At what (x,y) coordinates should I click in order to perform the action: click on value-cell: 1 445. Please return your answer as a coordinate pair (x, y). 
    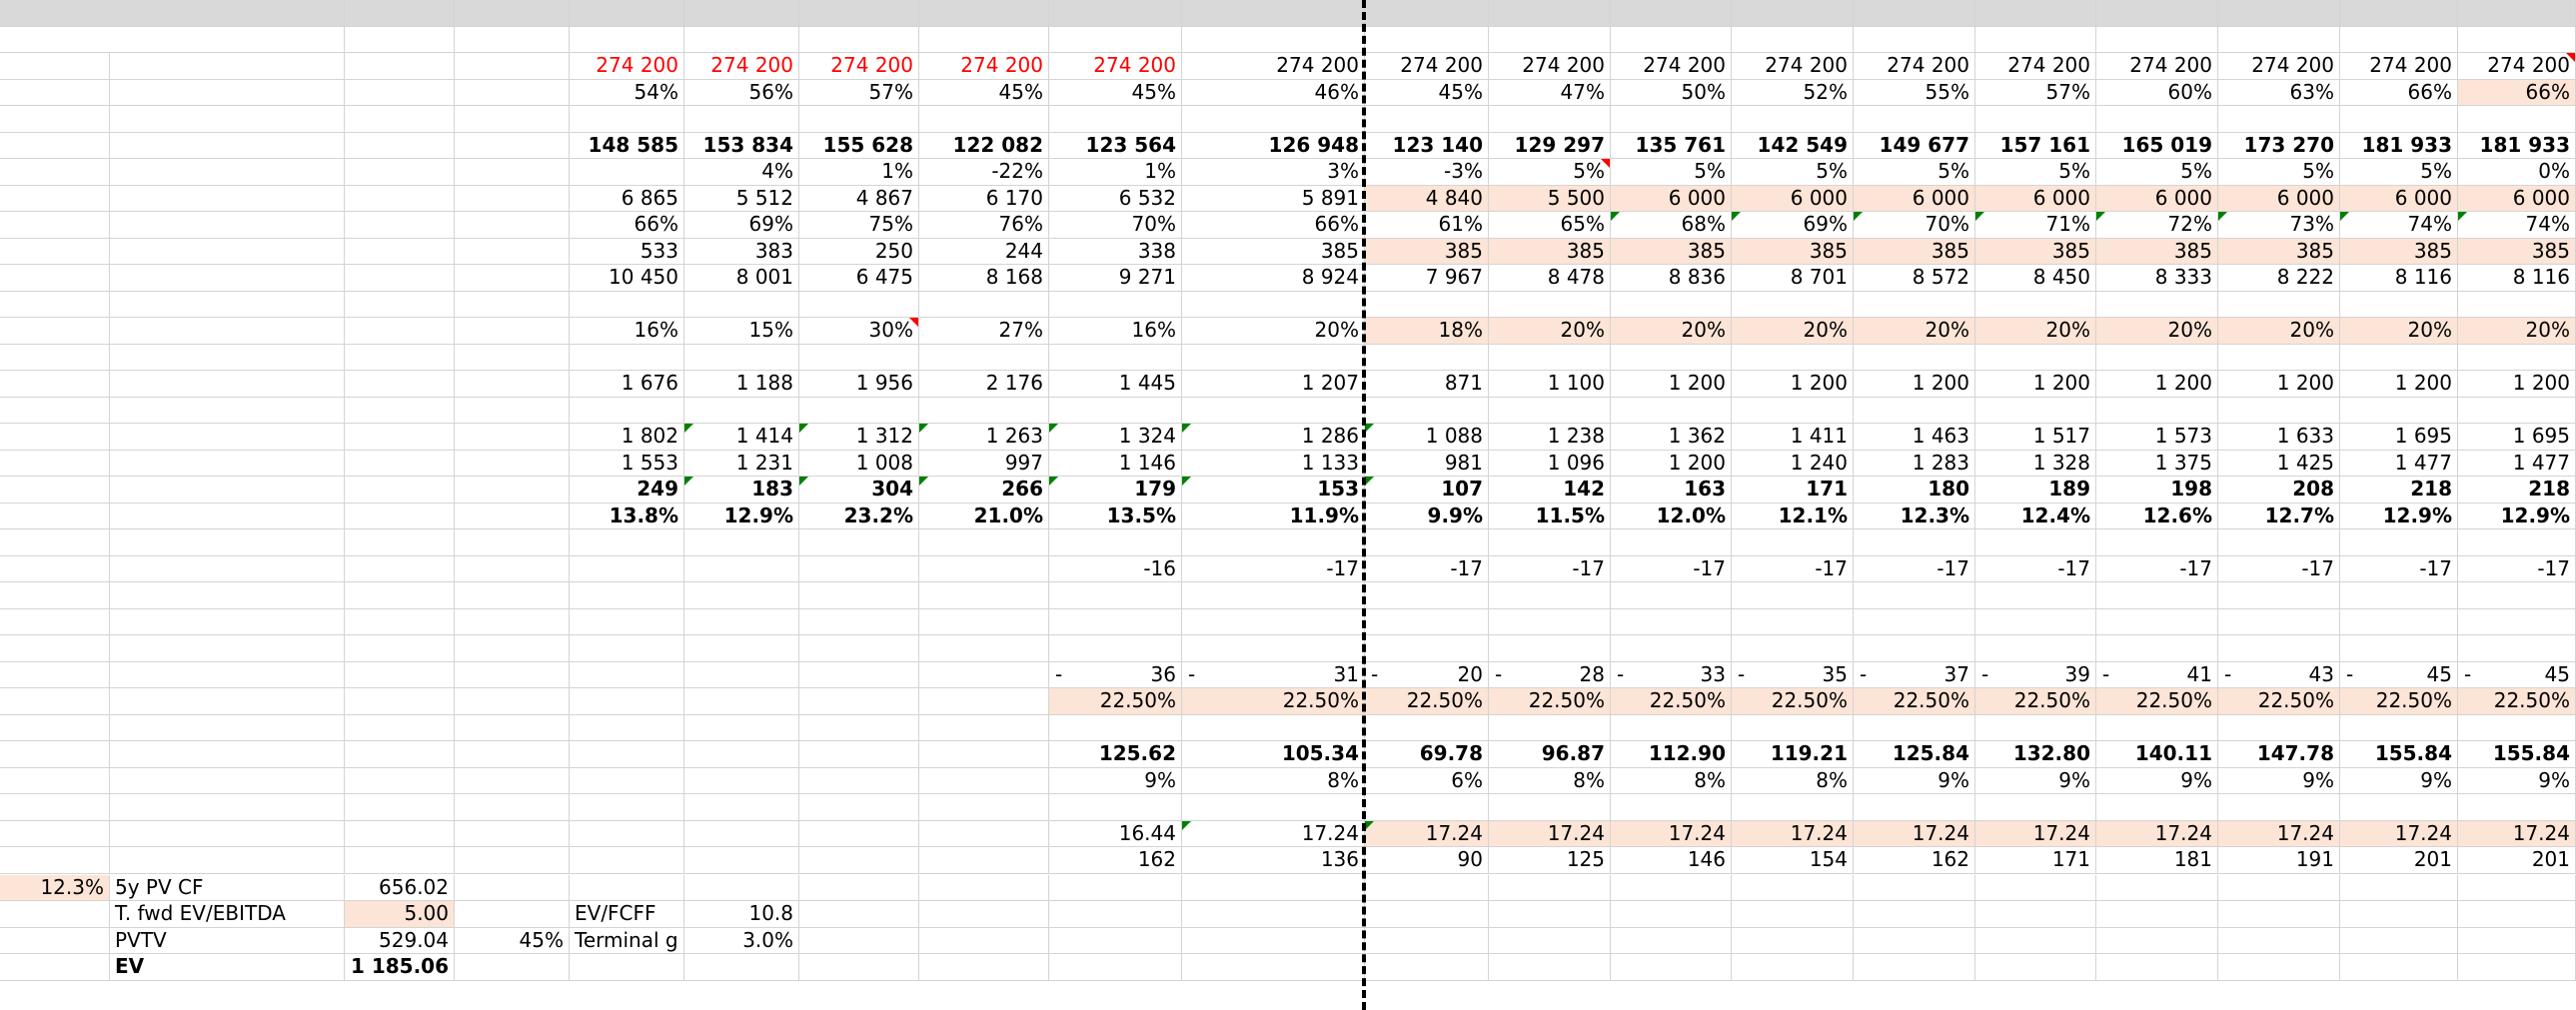
    Looking at the image, I should click on (1115, 384).